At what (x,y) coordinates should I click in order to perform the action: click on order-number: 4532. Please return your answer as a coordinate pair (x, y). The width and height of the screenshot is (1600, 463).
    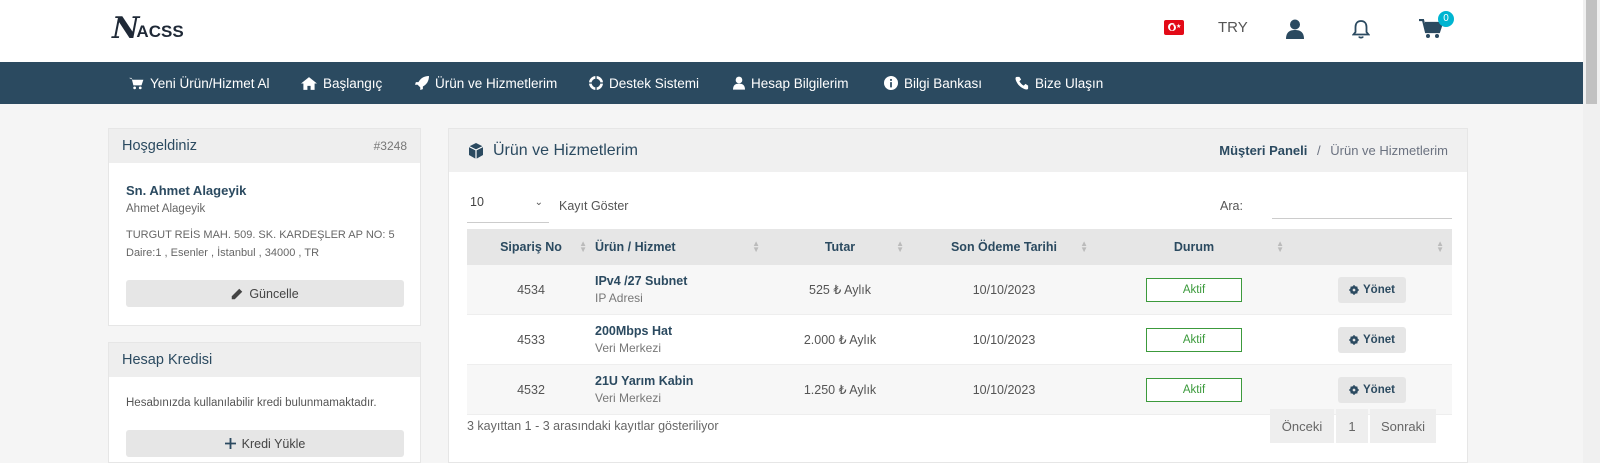
    Looking at the image, I should click on (531, 389).